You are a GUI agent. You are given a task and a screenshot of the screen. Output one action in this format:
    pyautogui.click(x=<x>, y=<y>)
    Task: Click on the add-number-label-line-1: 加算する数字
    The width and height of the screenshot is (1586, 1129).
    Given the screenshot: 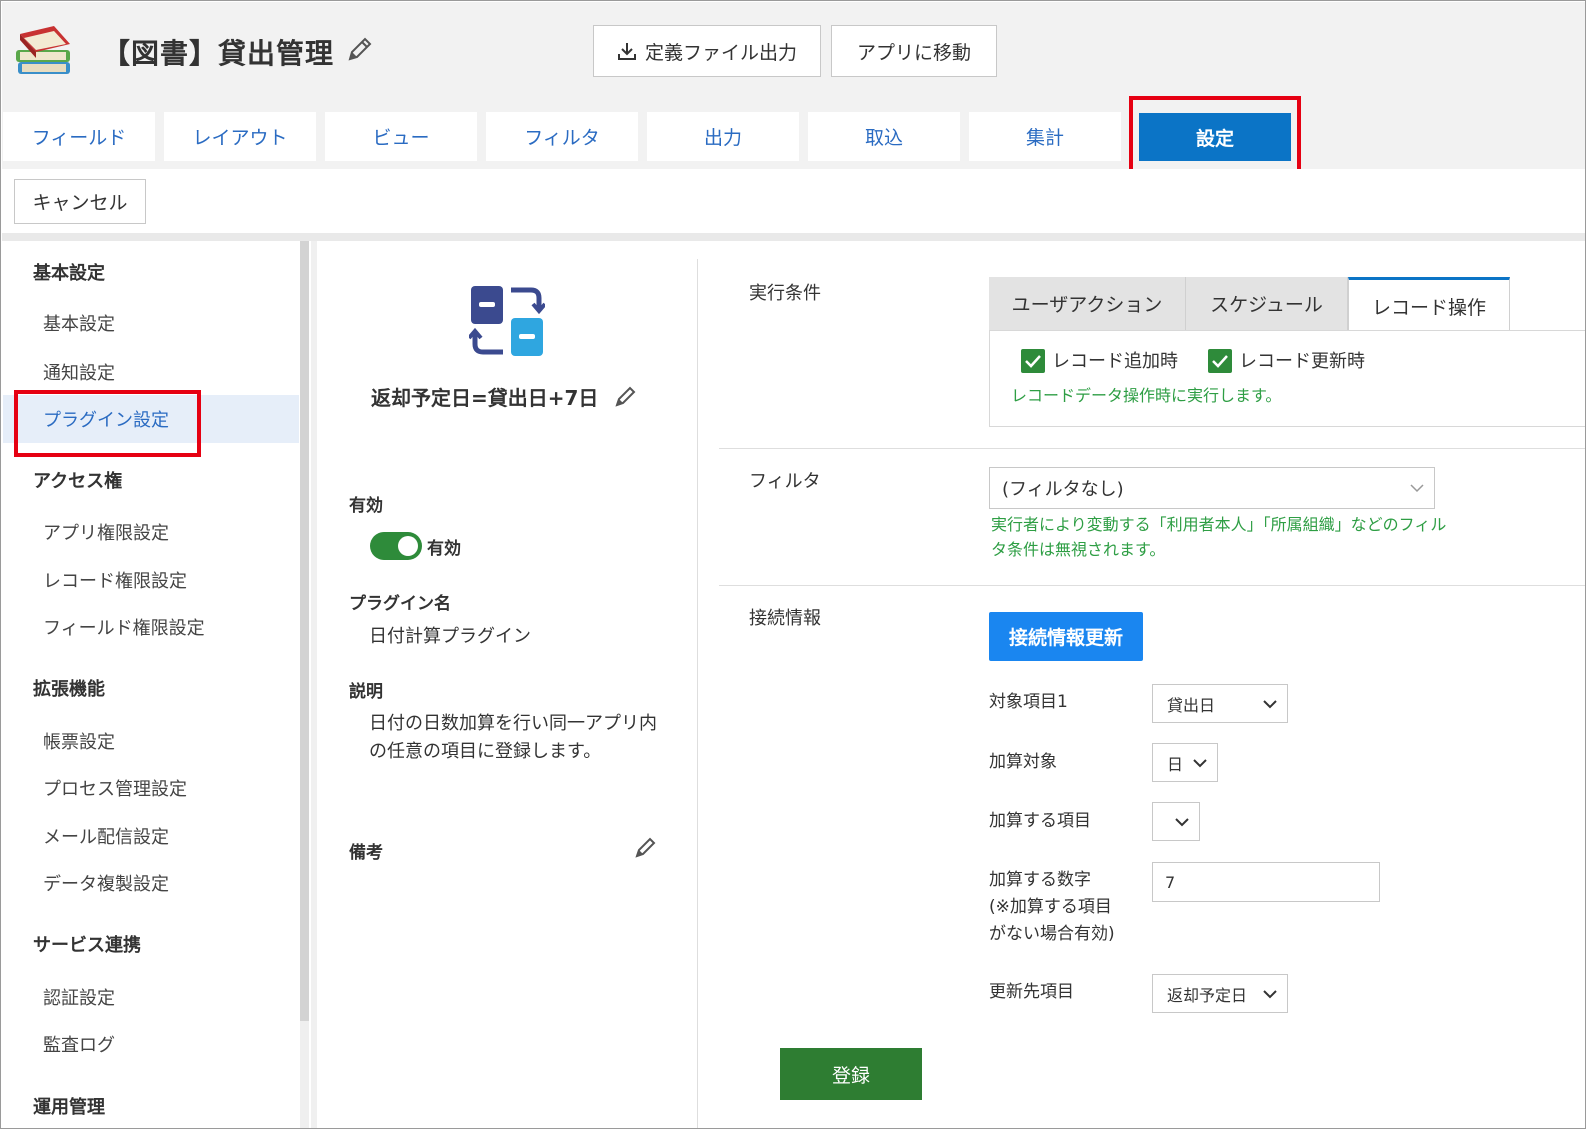 What is the action you would take?
    pyautogui.click(x=1040, y=880)
    